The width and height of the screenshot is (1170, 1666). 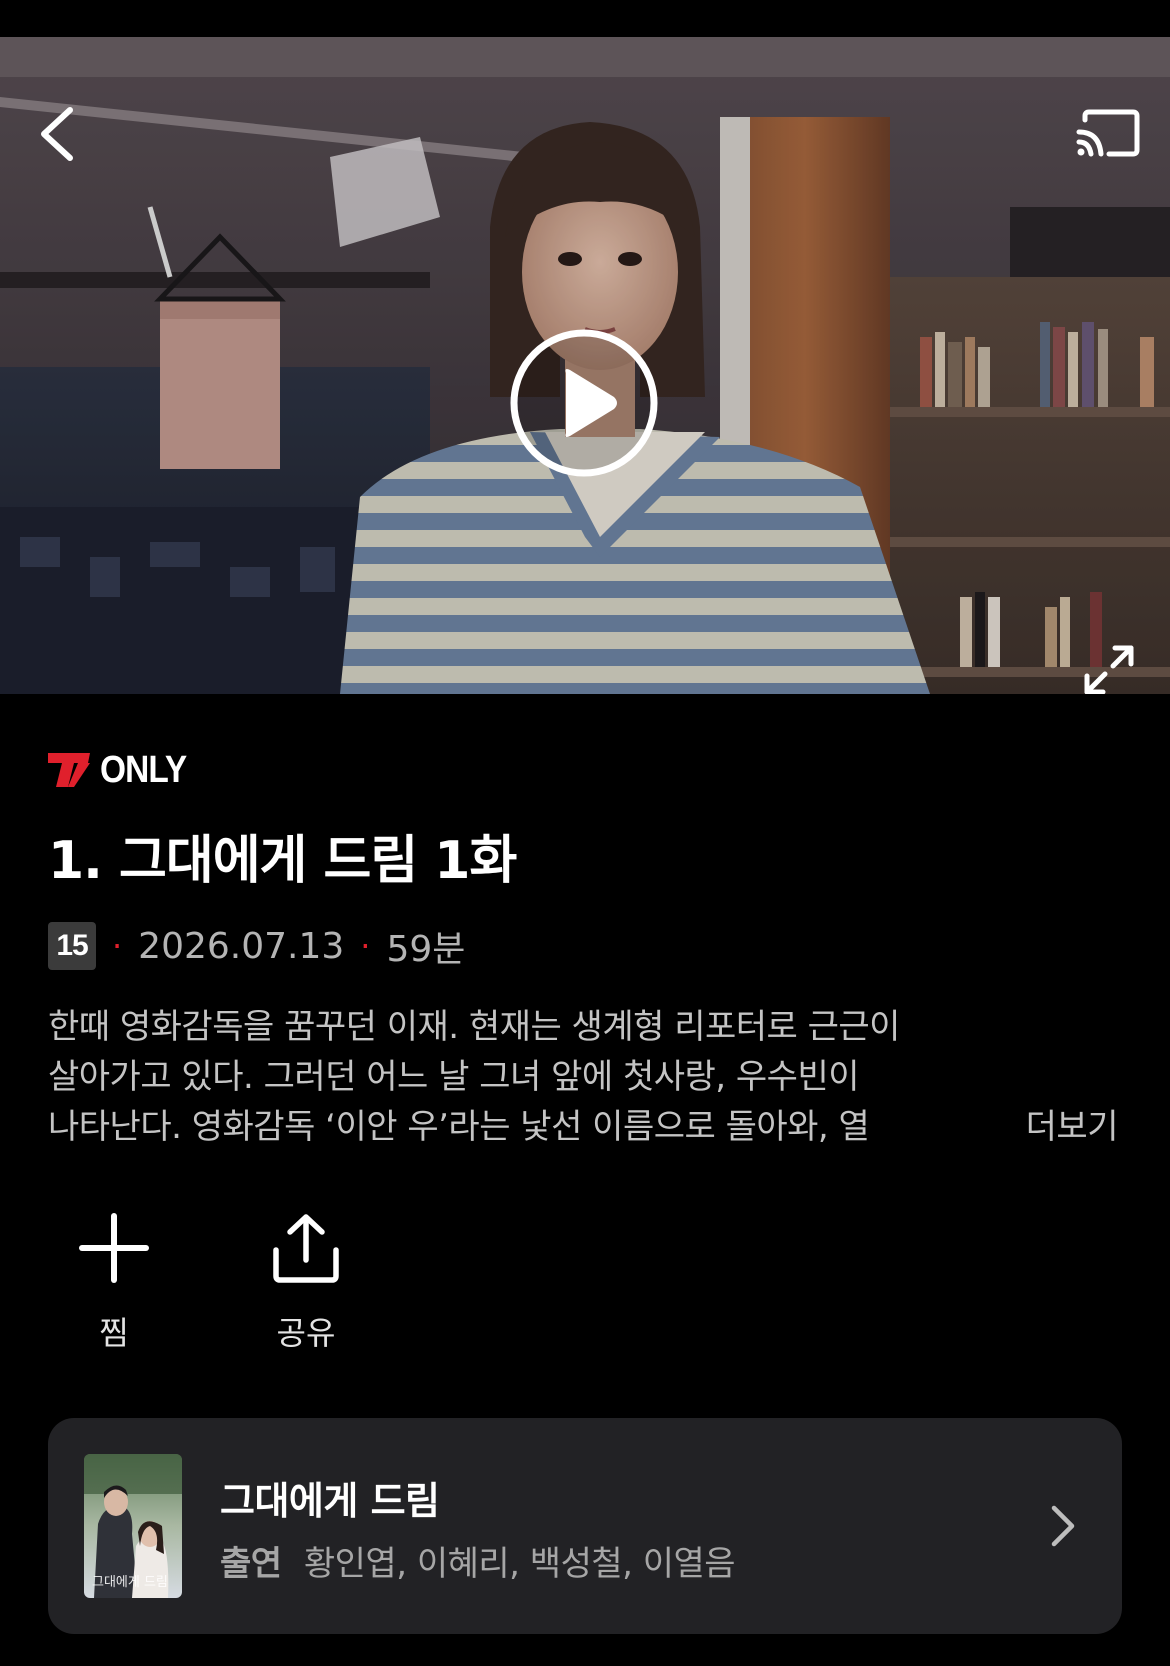 I want to click on more-button: 더보기, so click(x=1072, y=1127).